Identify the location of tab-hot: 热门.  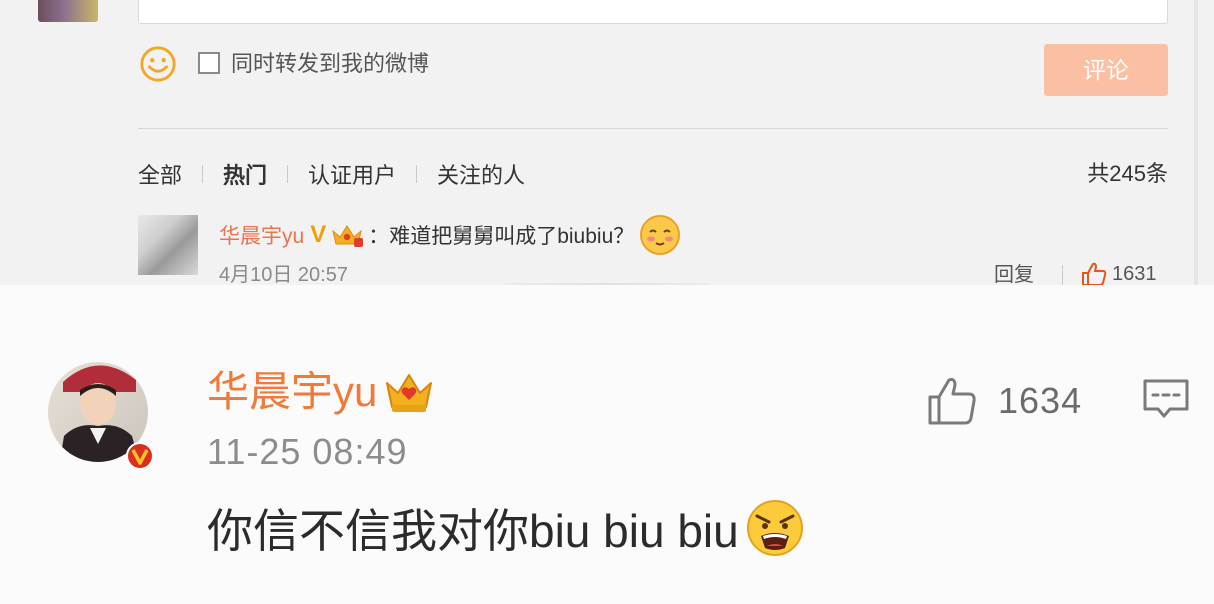
(245, 174).